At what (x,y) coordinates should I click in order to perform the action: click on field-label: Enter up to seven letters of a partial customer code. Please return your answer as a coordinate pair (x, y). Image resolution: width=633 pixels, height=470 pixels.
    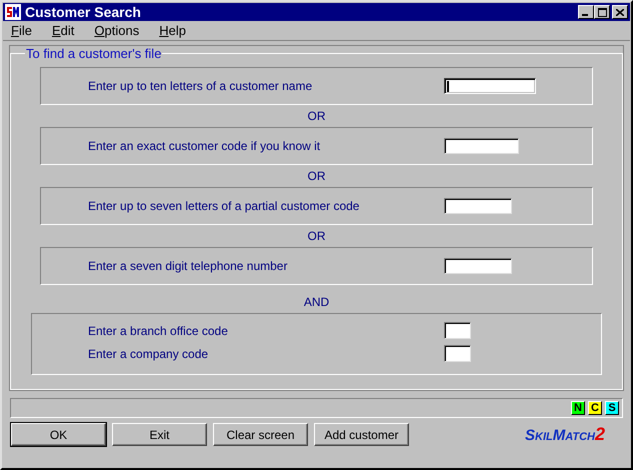
    Looking at the image, I should click on (224, 206).